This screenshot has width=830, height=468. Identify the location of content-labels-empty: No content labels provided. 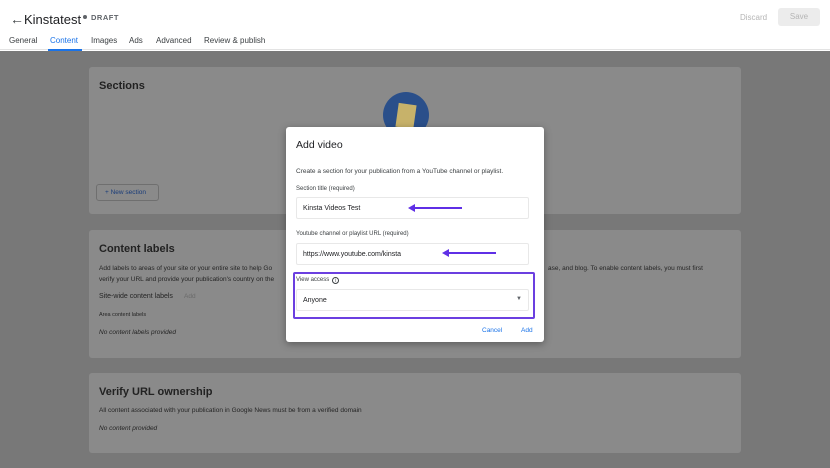
(137, 332).